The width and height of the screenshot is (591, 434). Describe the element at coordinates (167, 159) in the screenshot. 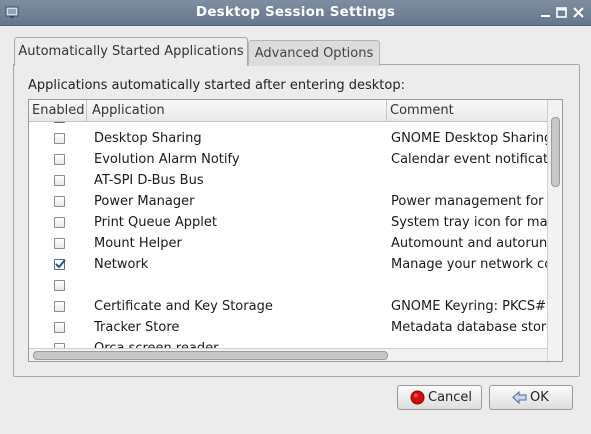

I see `application-name: Evolution Alarm Notify` at that location.